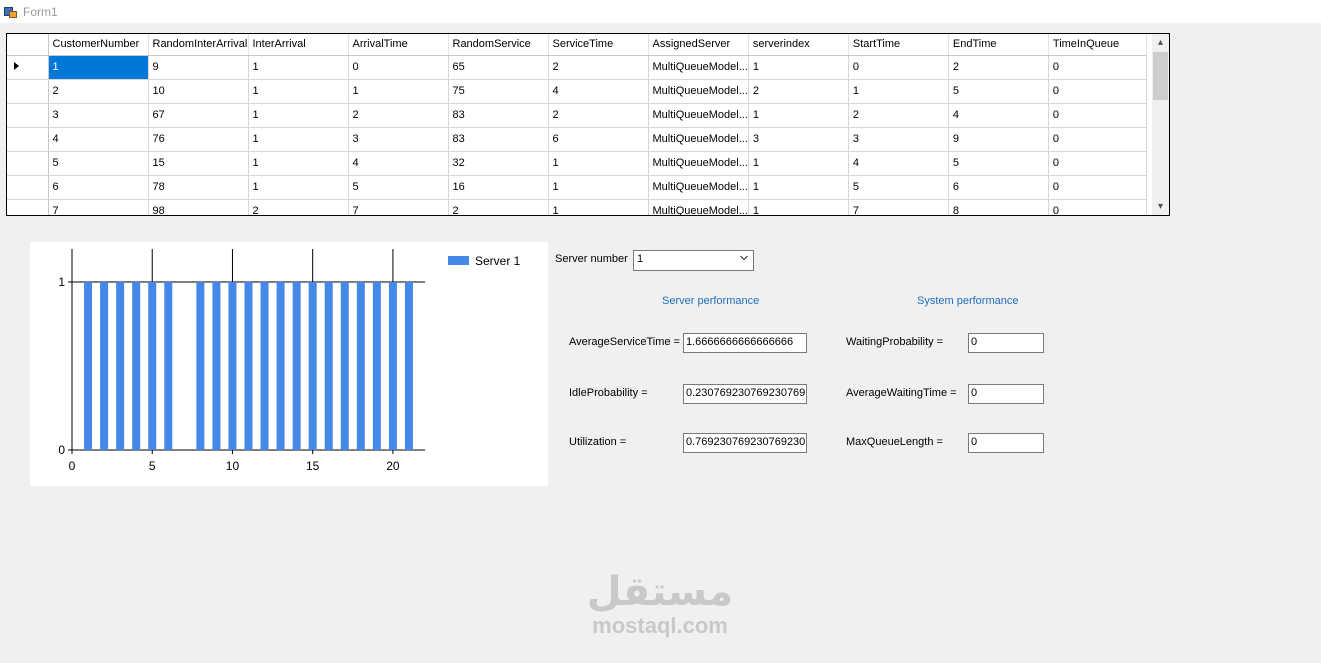 The width and height of the screenshot is (1321, 663). What do you see at coordinates (1160, 42) in the screenshot?
I see `scroll-up-icon: ▴` at bounding box center [1160, 42].